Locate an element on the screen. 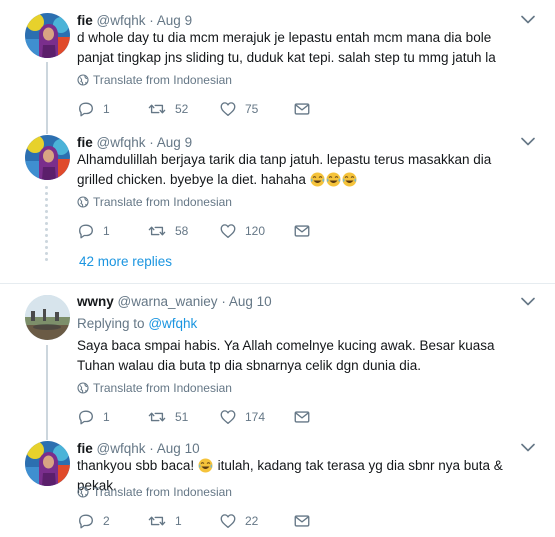 The image size is (555, 537). replying-to-mention: @wfqhk is located at coordinates (172, 323).